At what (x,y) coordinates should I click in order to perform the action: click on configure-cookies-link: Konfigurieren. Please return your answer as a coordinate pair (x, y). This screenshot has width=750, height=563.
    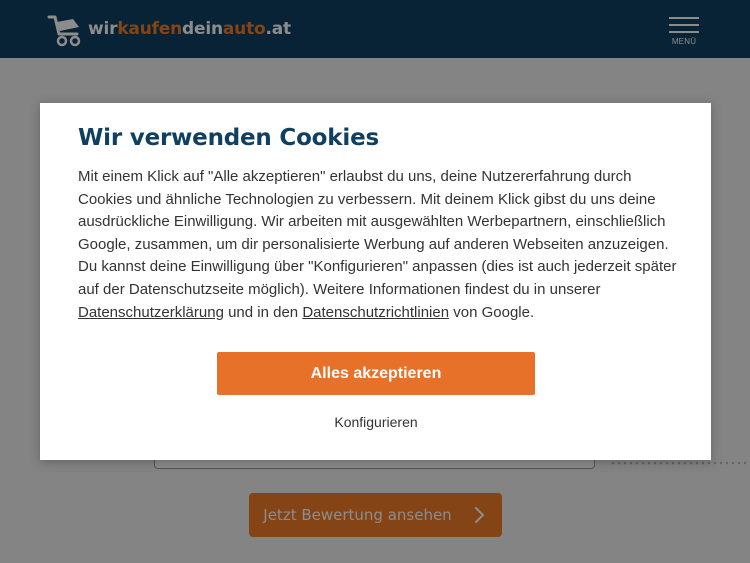
    Looking at the image, I should click on (376, 422).